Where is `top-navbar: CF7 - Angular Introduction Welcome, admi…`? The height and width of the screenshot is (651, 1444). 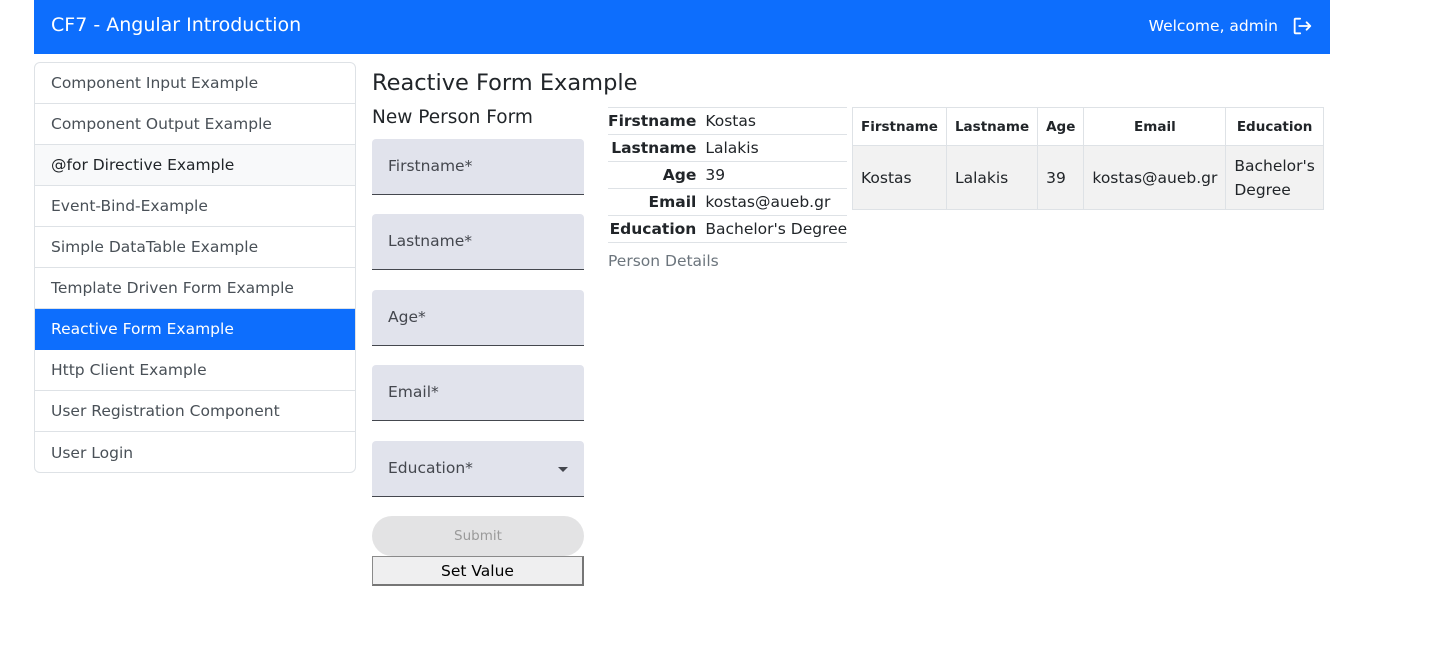 top-navbar: CF7 - Angular Introduction Welcome, admi… is located at coordinates (682, 27).